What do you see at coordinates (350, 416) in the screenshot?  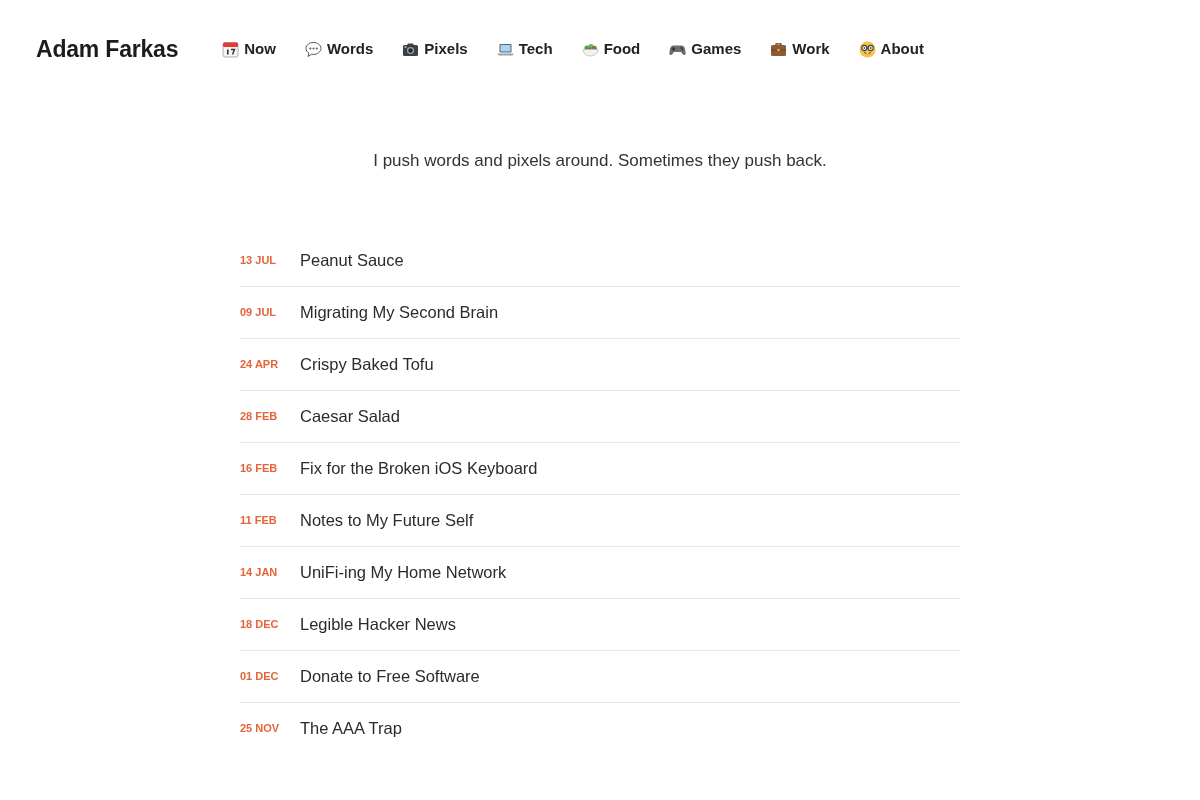 I see `post-title-link: Caesar Salad` at bounding box center [350, 416].